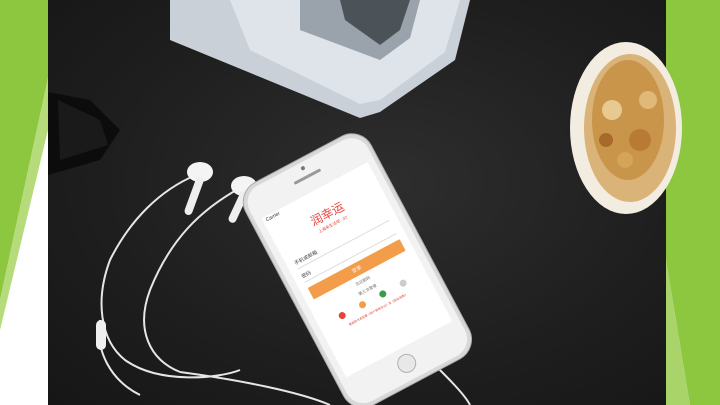 This screenshot has width=720, height=405. Describe the element at coordinates (176, 256) in the screenshot. I see `earbuds` at that location.